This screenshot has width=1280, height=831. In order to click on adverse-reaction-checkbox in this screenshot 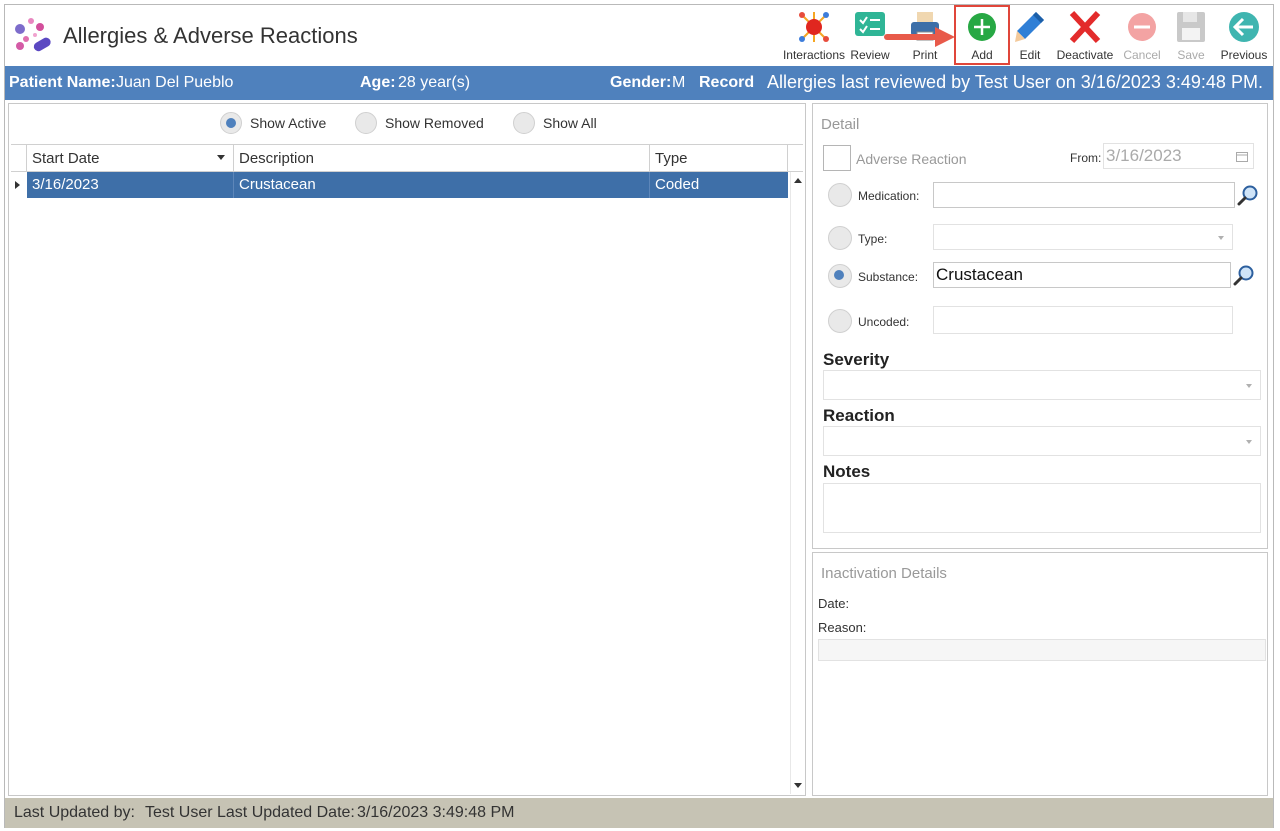, I will do `click(837, 158)`.